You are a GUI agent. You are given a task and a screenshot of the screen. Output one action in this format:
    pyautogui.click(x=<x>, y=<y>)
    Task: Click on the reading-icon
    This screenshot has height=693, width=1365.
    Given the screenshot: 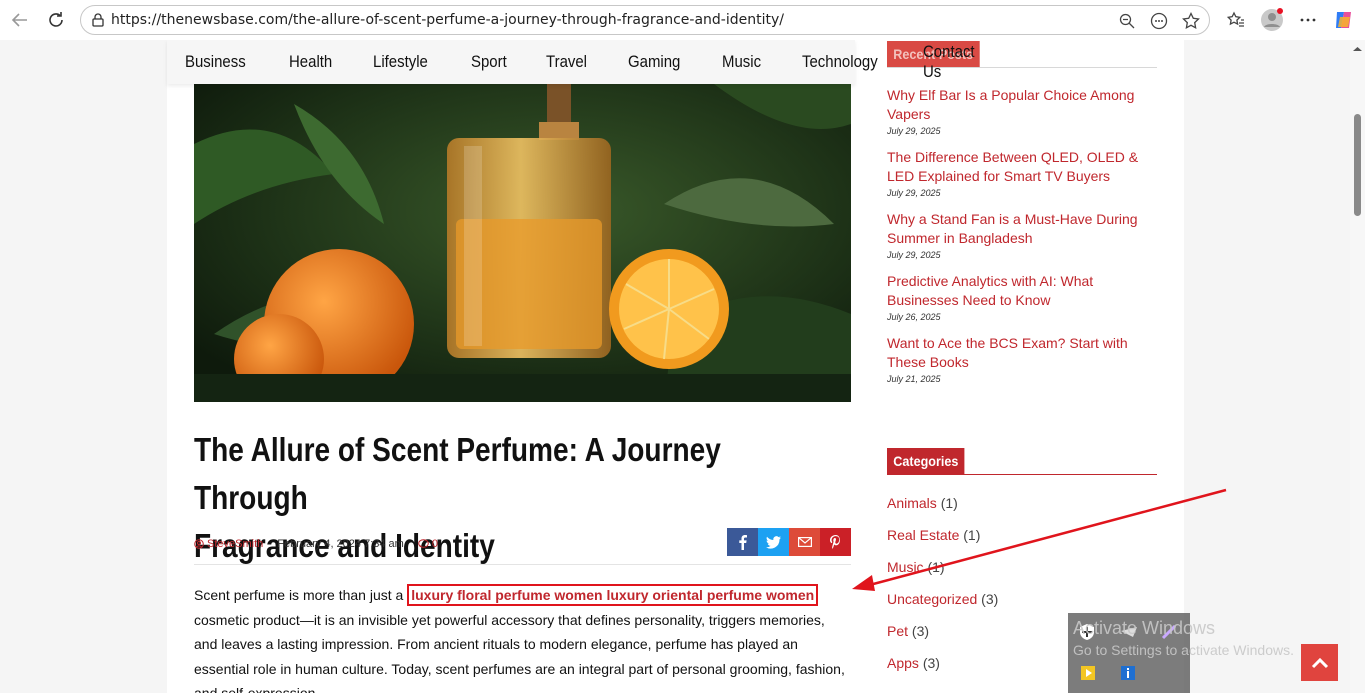 What is the action you would take?
    pyautogui.click(x=1159, y=21)
    